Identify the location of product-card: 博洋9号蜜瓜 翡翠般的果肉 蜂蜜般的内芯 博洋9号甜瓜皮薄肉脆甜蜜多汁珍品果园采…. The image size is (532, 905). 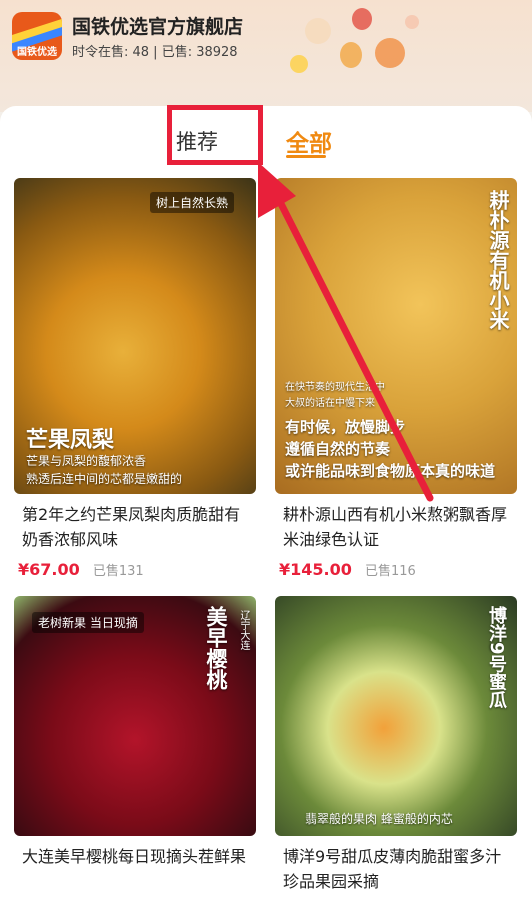
(396, 745).